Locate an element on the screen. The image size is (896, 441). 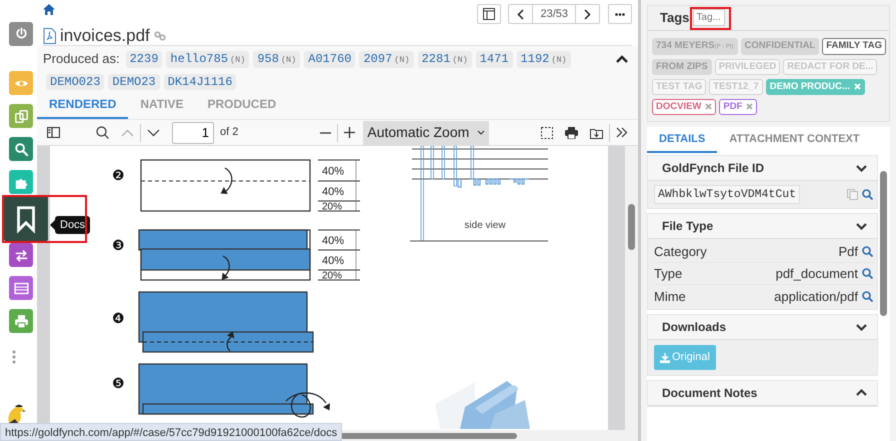
produced-as-label: Produced as: is located at coordinates (81, 59).